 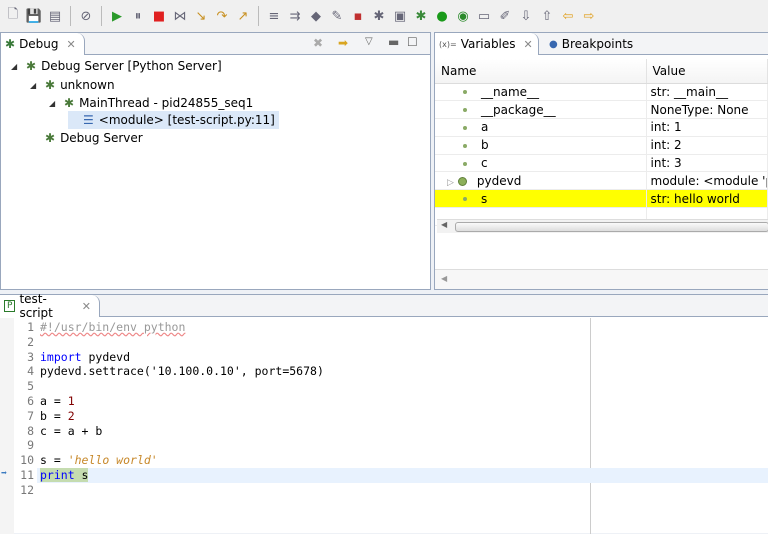 What do you see at coordinates (316, 16) in the screenshot?
I see `python-icon: ◆` at bounding box center [316, 16].